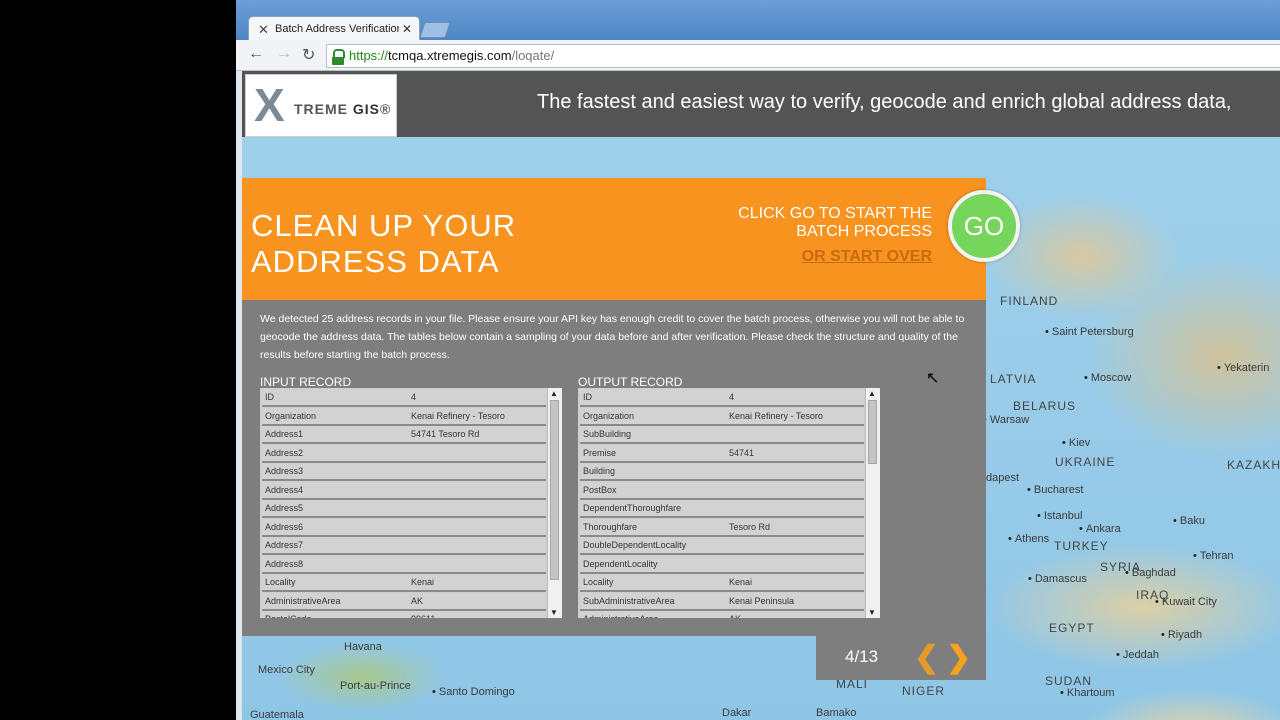  What do you see at coordinates (308, 55) in the screenshot?
I see `reload-icon: ↻` at bounding box center [308, 55].